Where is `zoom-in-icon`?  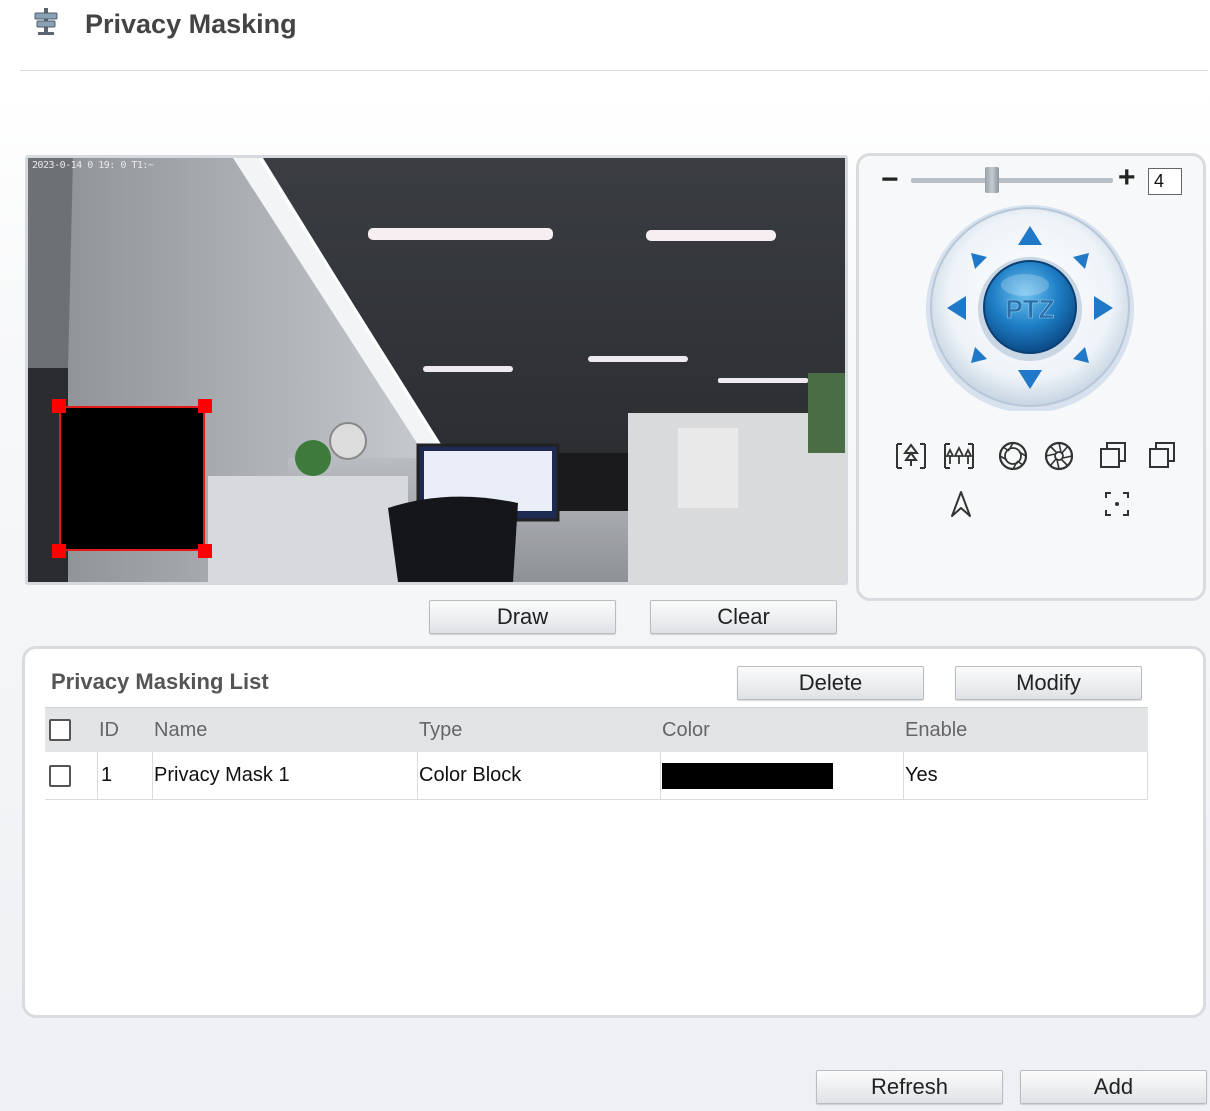
zoom-in-icon is located at coordinates (911, 456).